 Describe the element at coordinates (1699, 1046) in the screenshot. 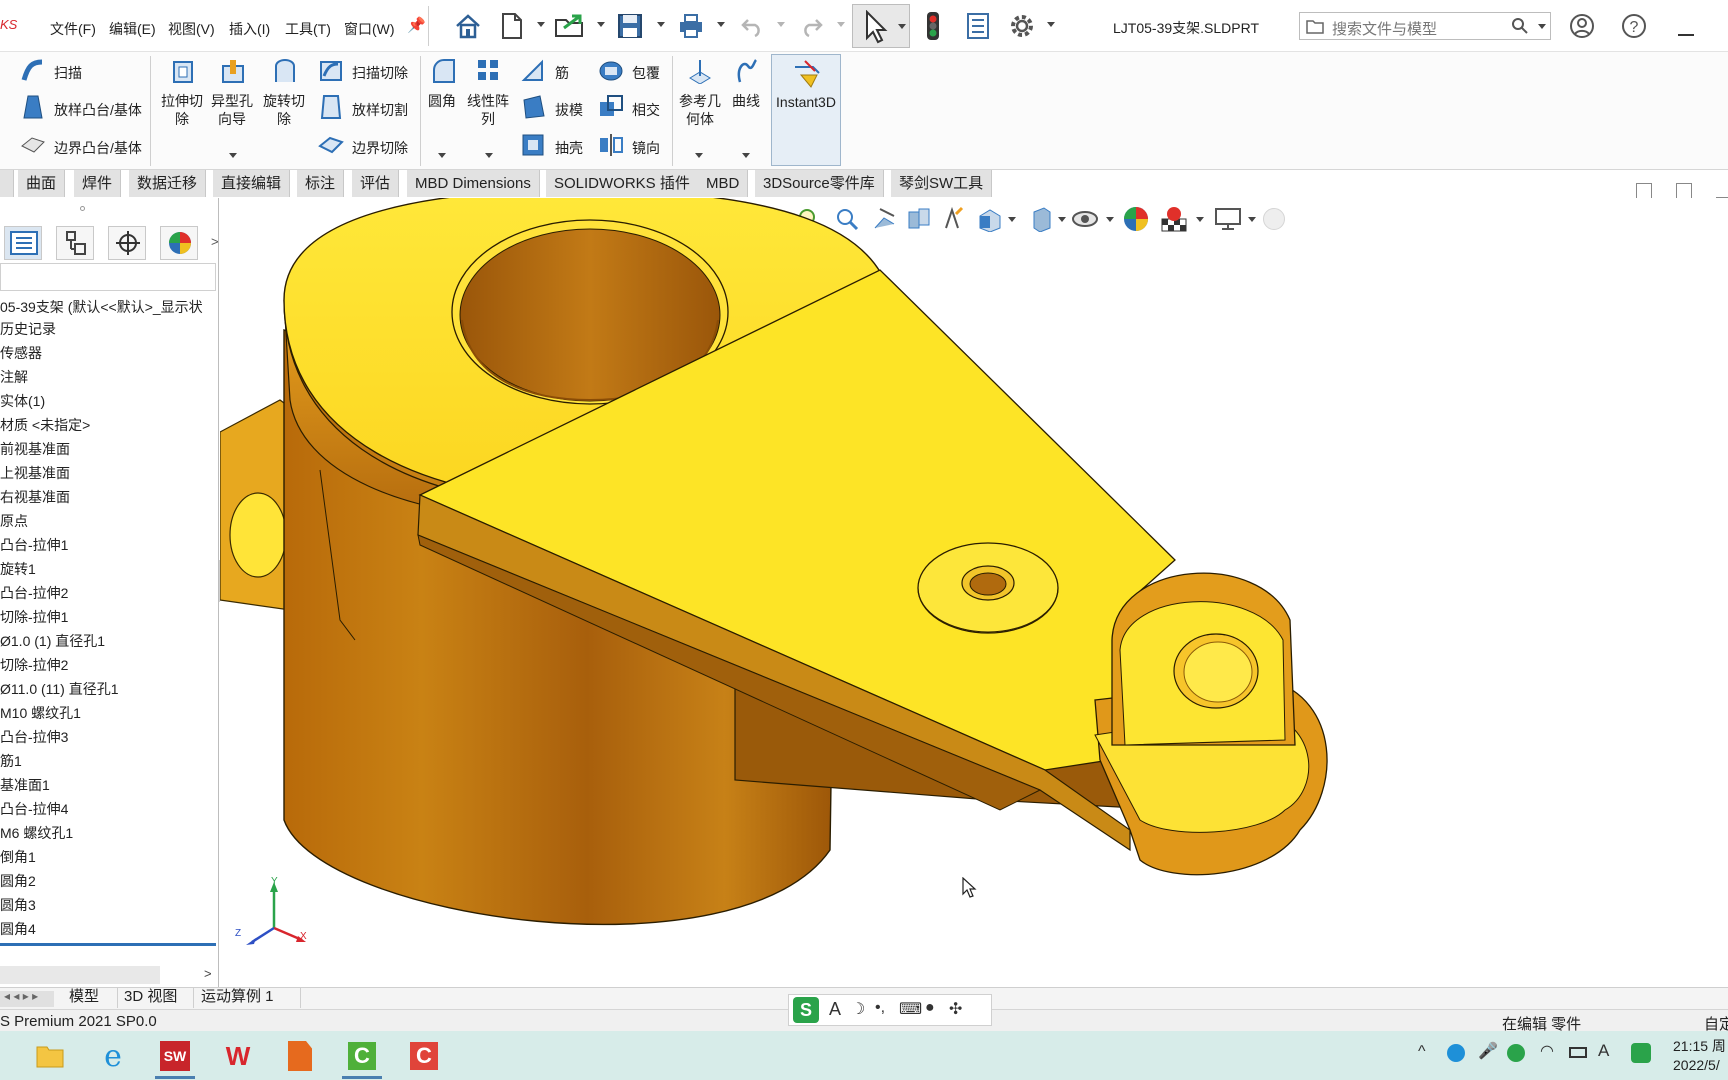

I see `taskbar-time: 21:15 周` at that location.